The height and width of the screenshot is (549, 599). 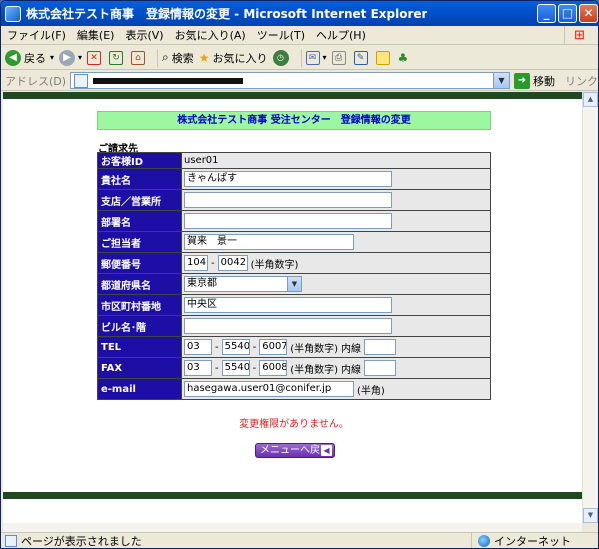 What do you see at coordinates (139, 305) in the screenshot?
I see `city-label: 市区町村番地` at bounding box center [139, 305].